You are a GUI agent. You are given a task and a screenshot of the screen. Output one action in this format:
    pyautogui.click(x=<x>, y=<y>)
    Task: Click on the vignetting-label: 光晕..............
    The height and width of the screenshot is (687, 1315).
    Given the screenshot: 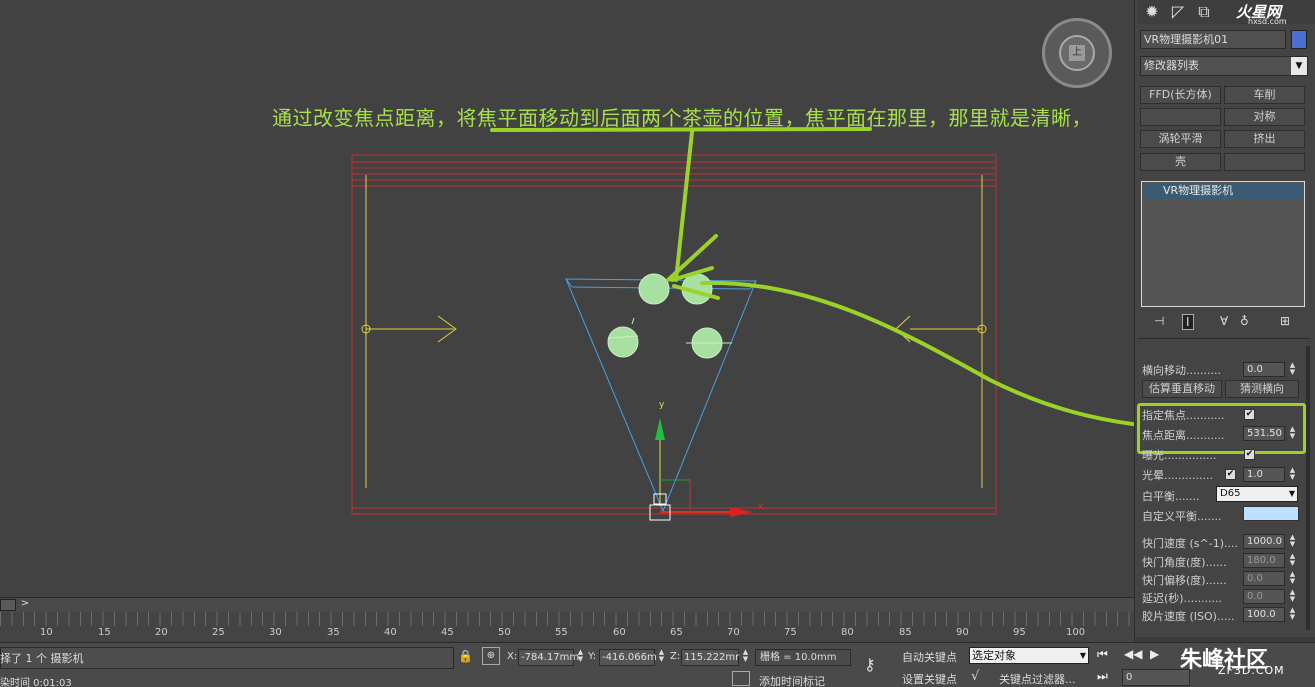 What is the action you would take?
    pyautogui.click(x=1177, y=475)
    